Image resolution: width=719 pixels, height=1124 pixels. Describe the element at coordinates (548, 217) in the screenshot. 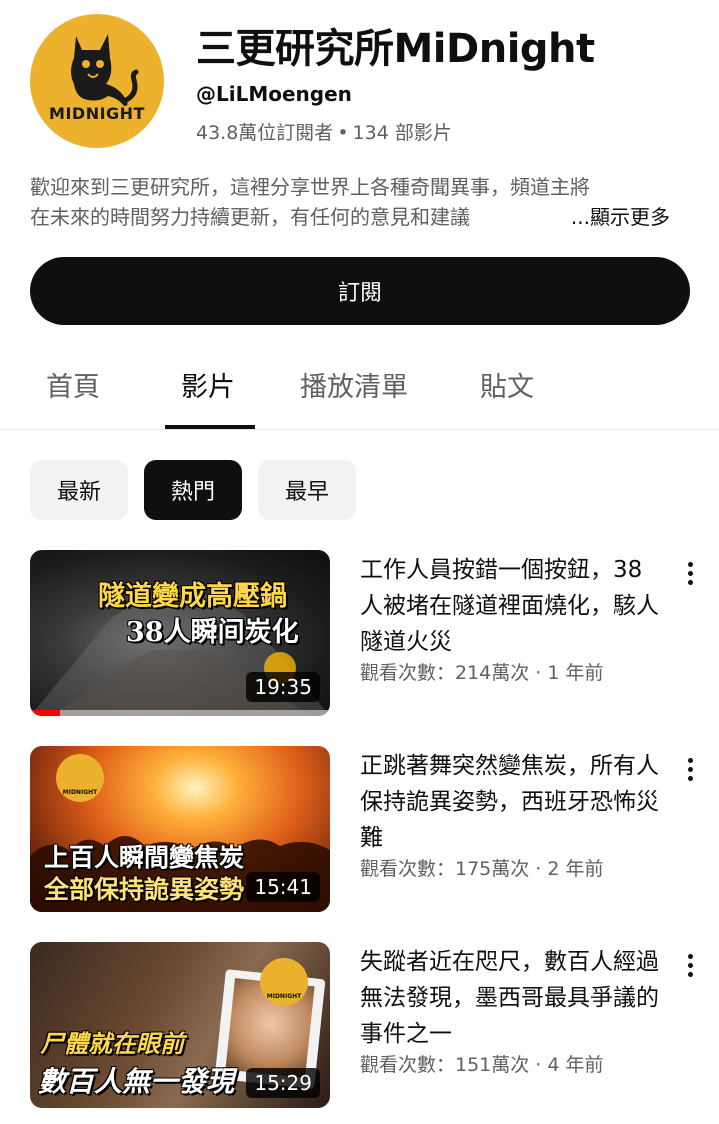

I see `description-fade` at that location.